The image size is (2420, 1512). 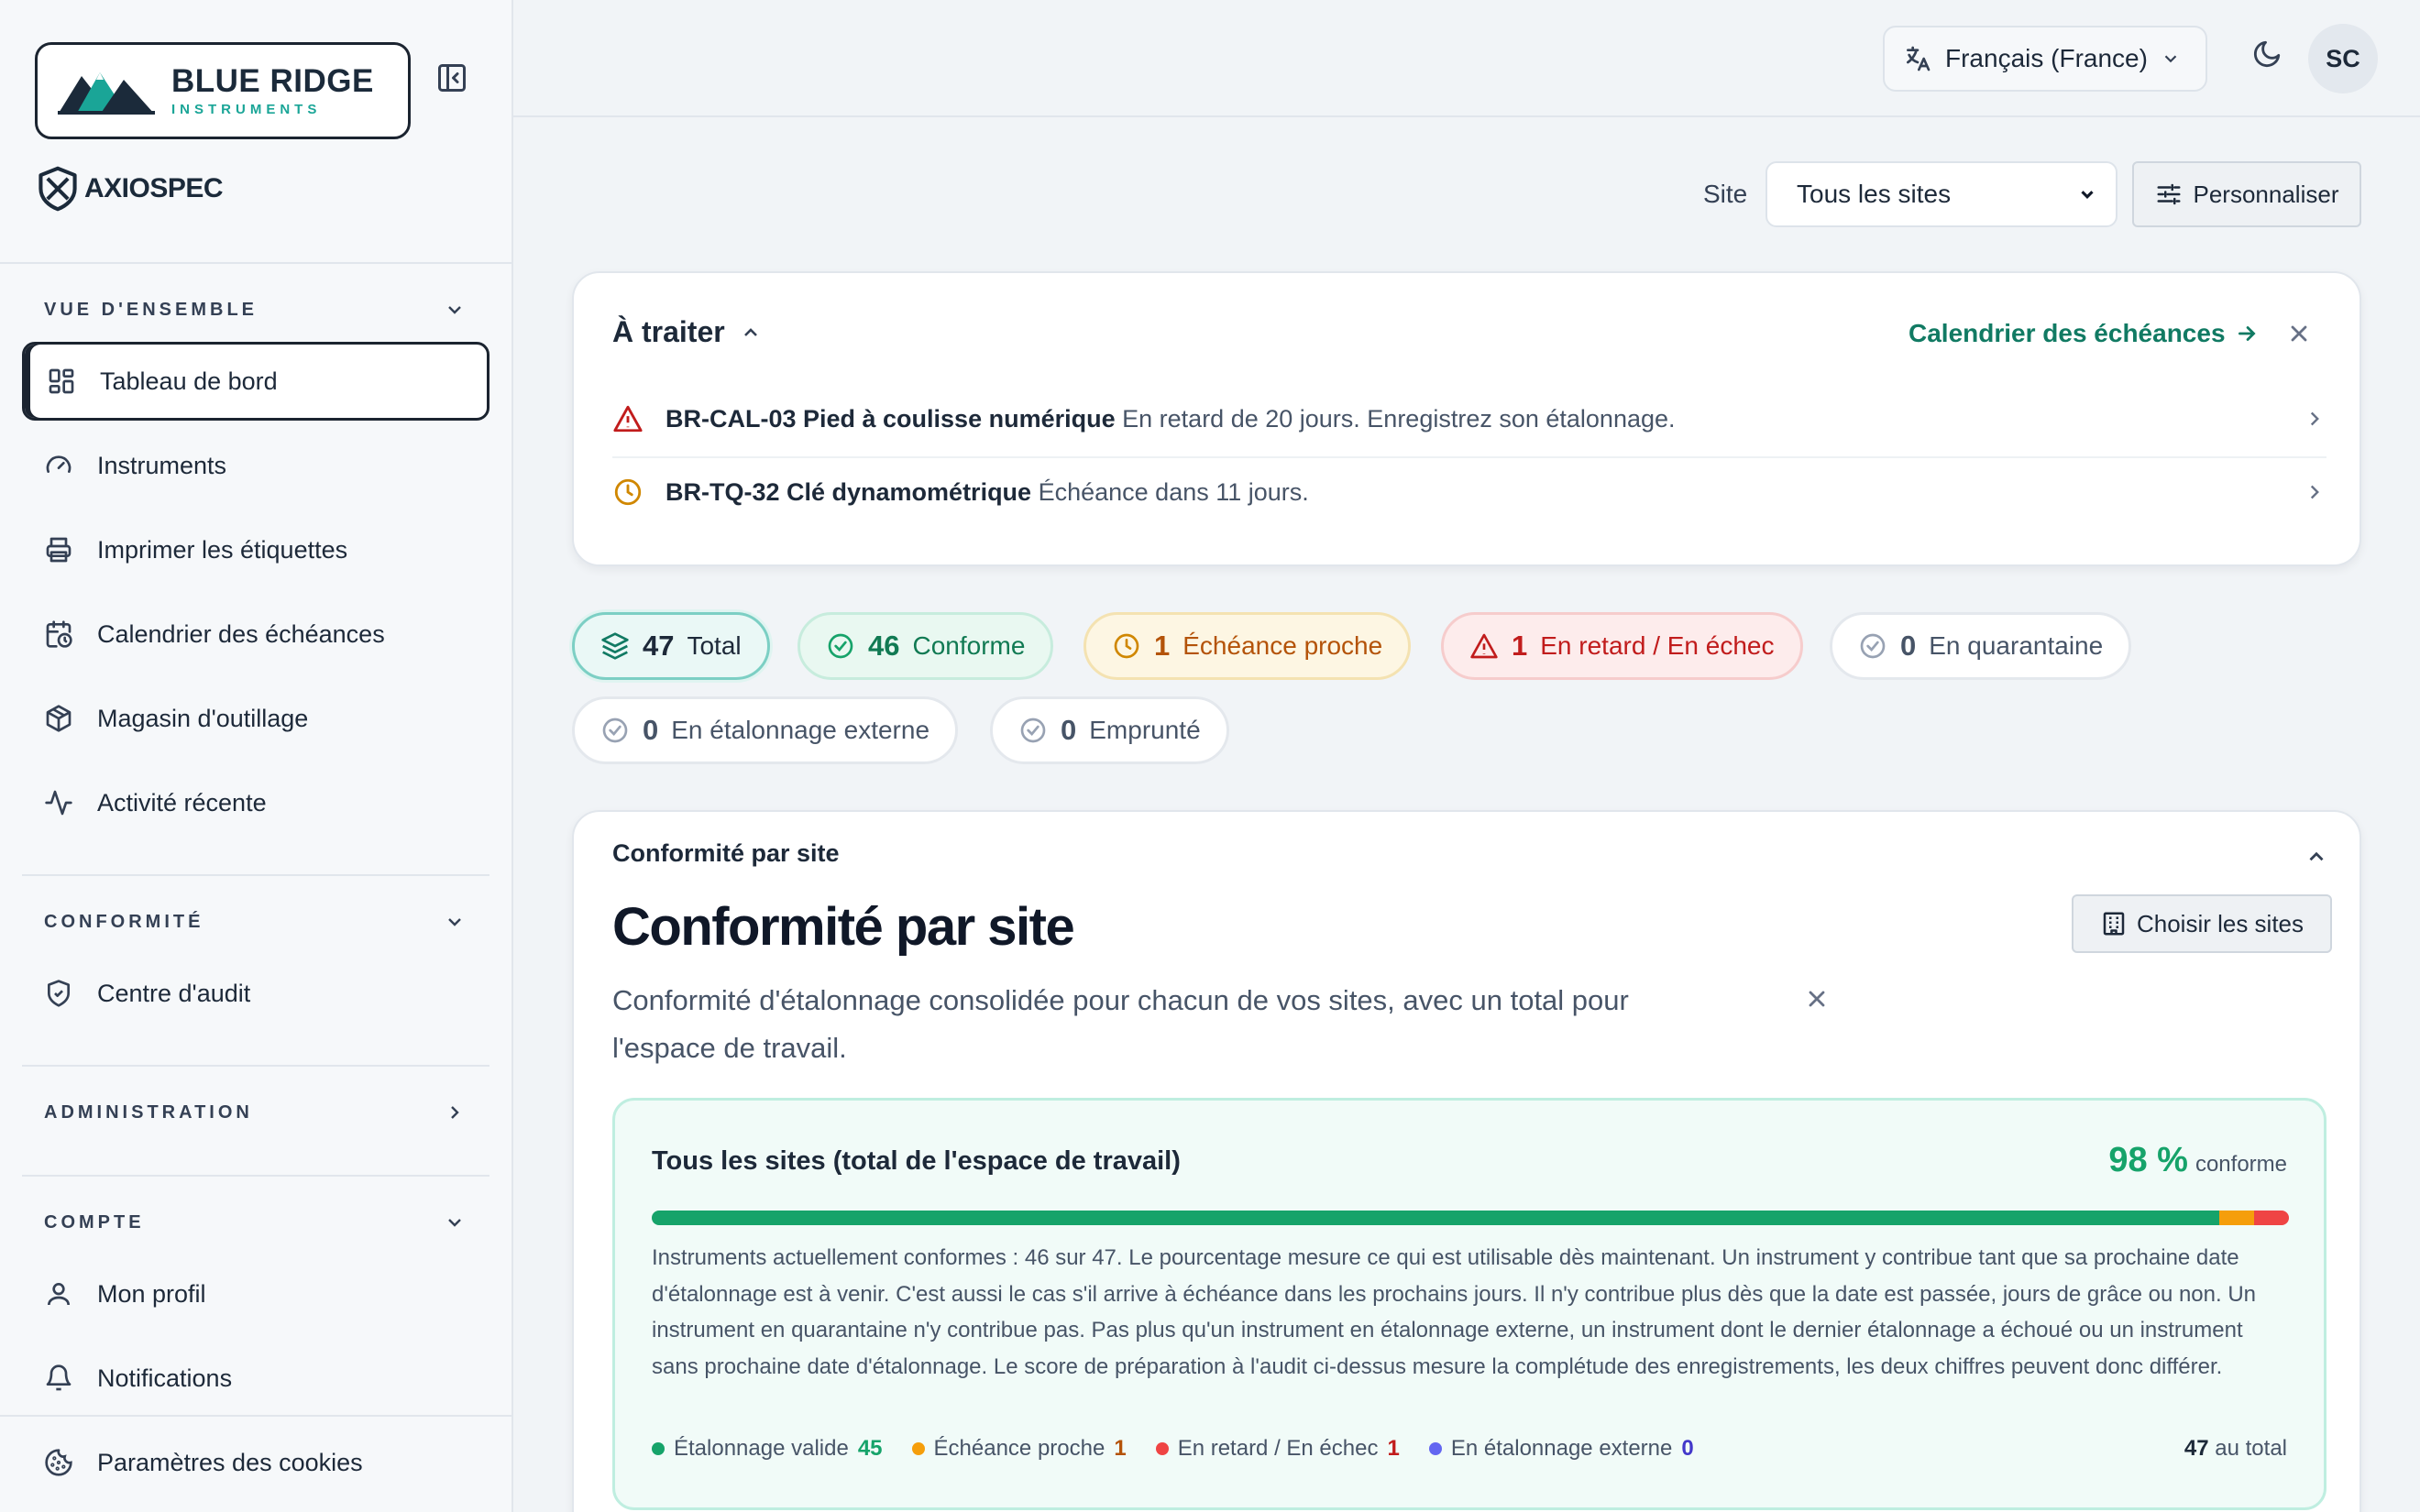 I want to click on dashboard-icon, so click(x=61, y=381).